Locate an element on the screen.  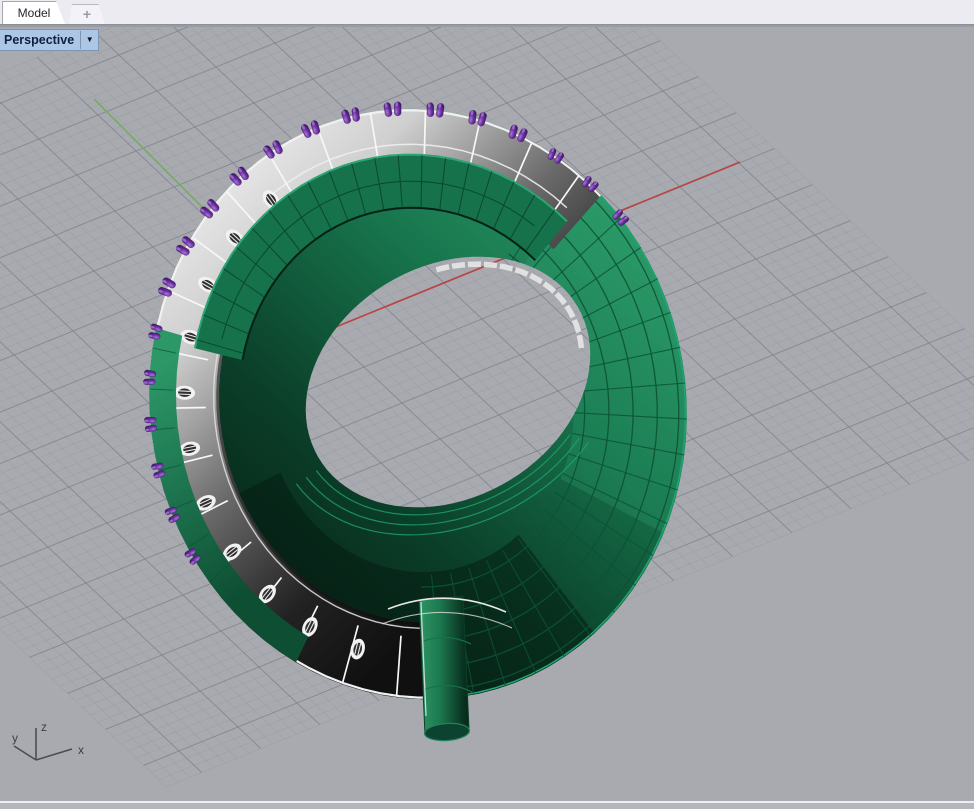
plus-icon: + is located at coordinates (87, 13).